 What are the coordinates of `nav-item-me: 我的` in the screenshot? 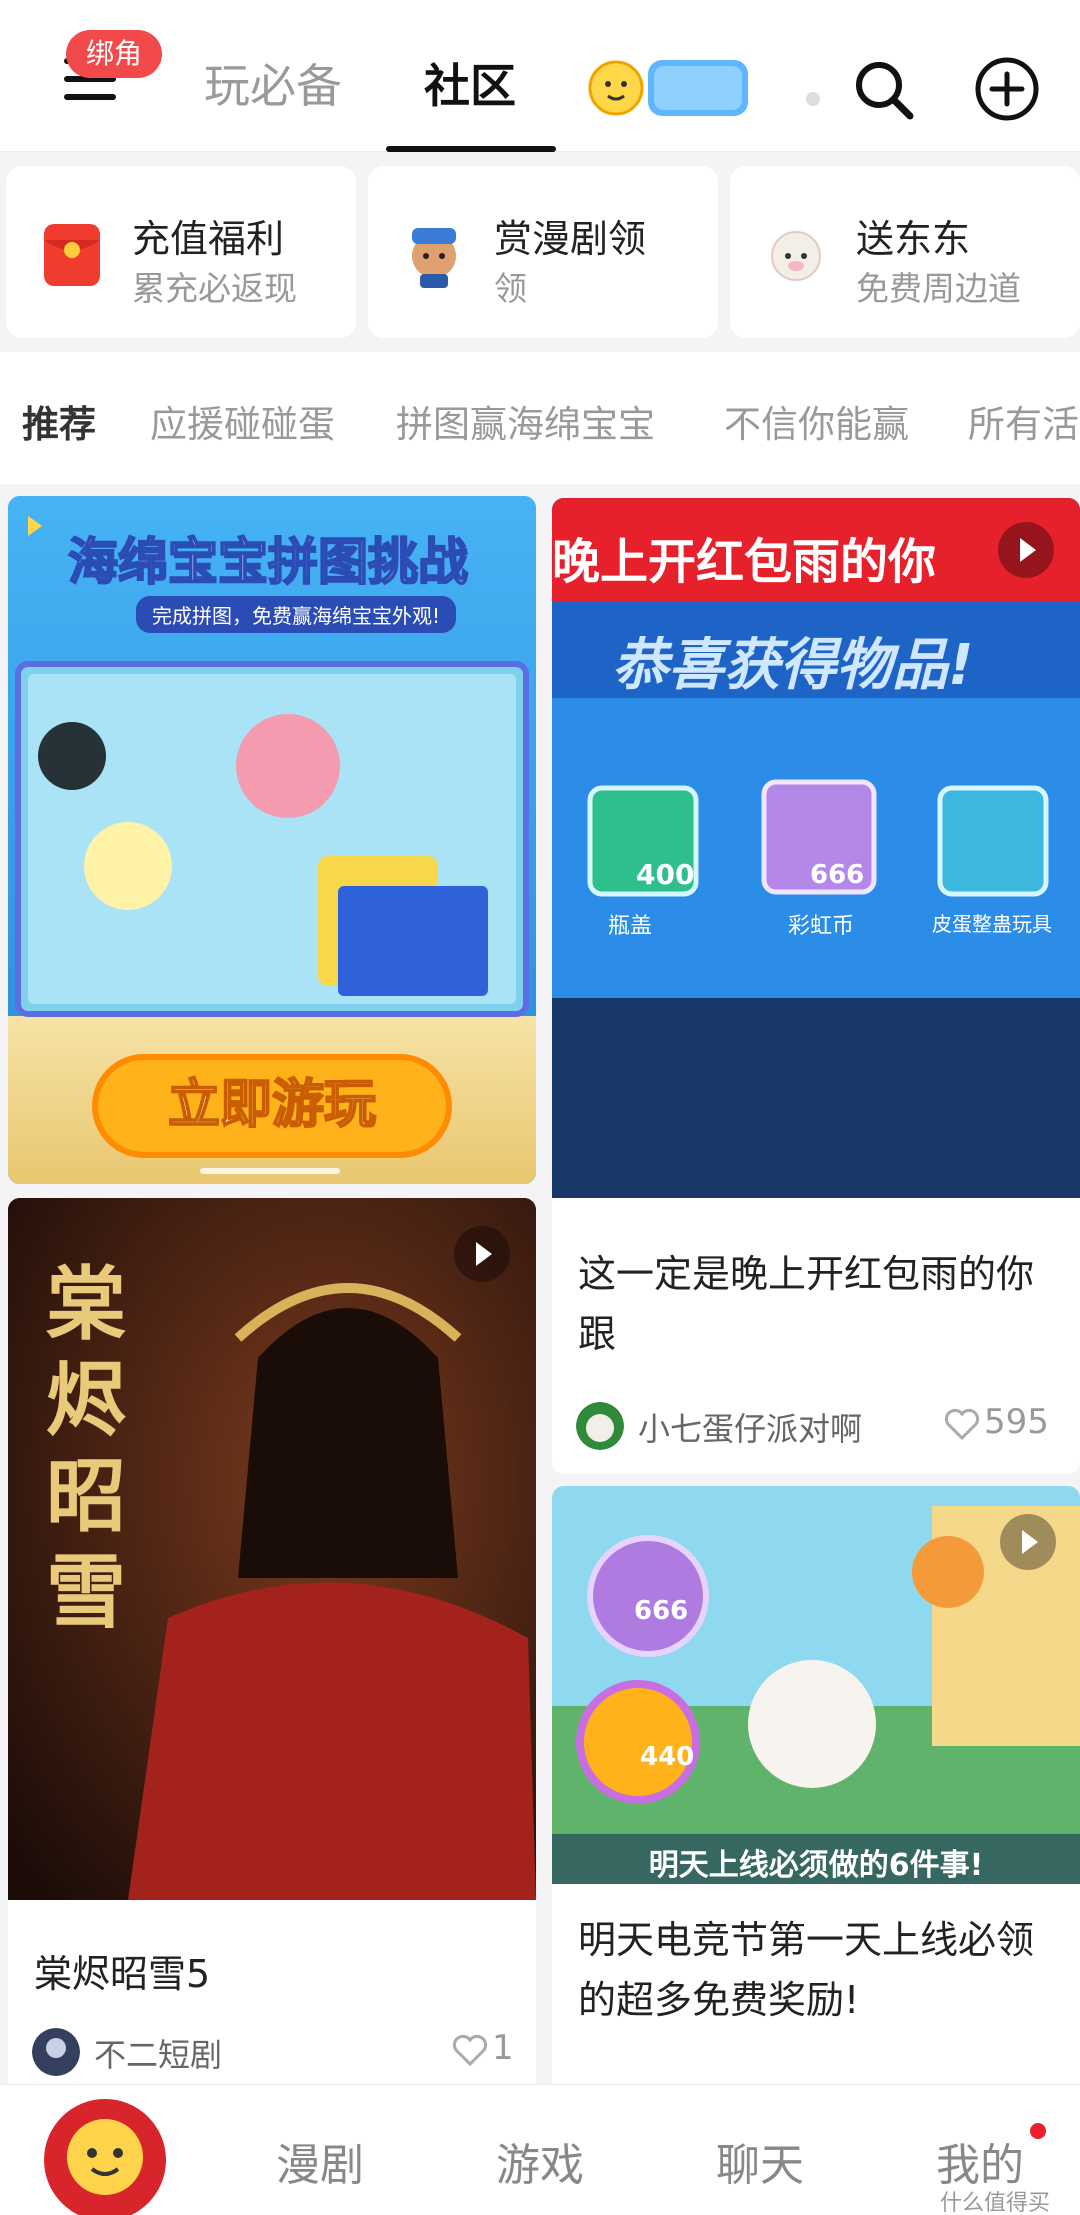 It's located at (980, 2161).